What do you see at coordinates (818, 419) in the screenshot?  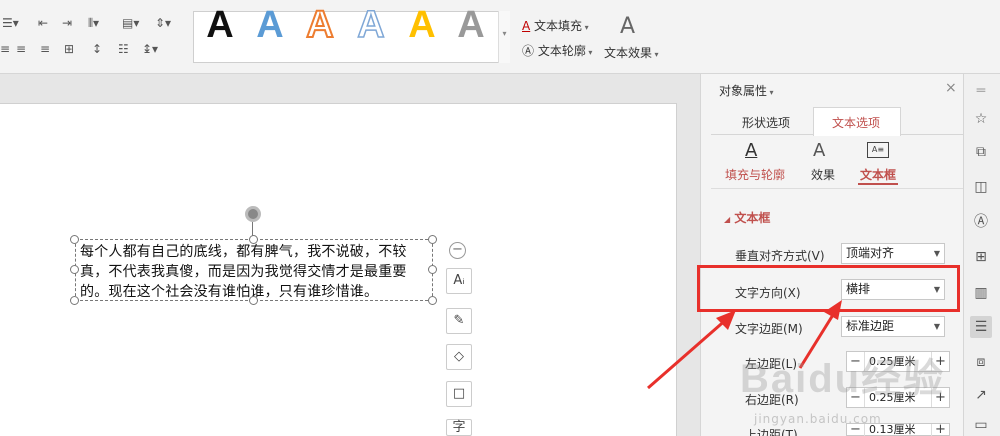 I see `watermark-url: jingyan.baidu.com` at bounding box center [818, 419].